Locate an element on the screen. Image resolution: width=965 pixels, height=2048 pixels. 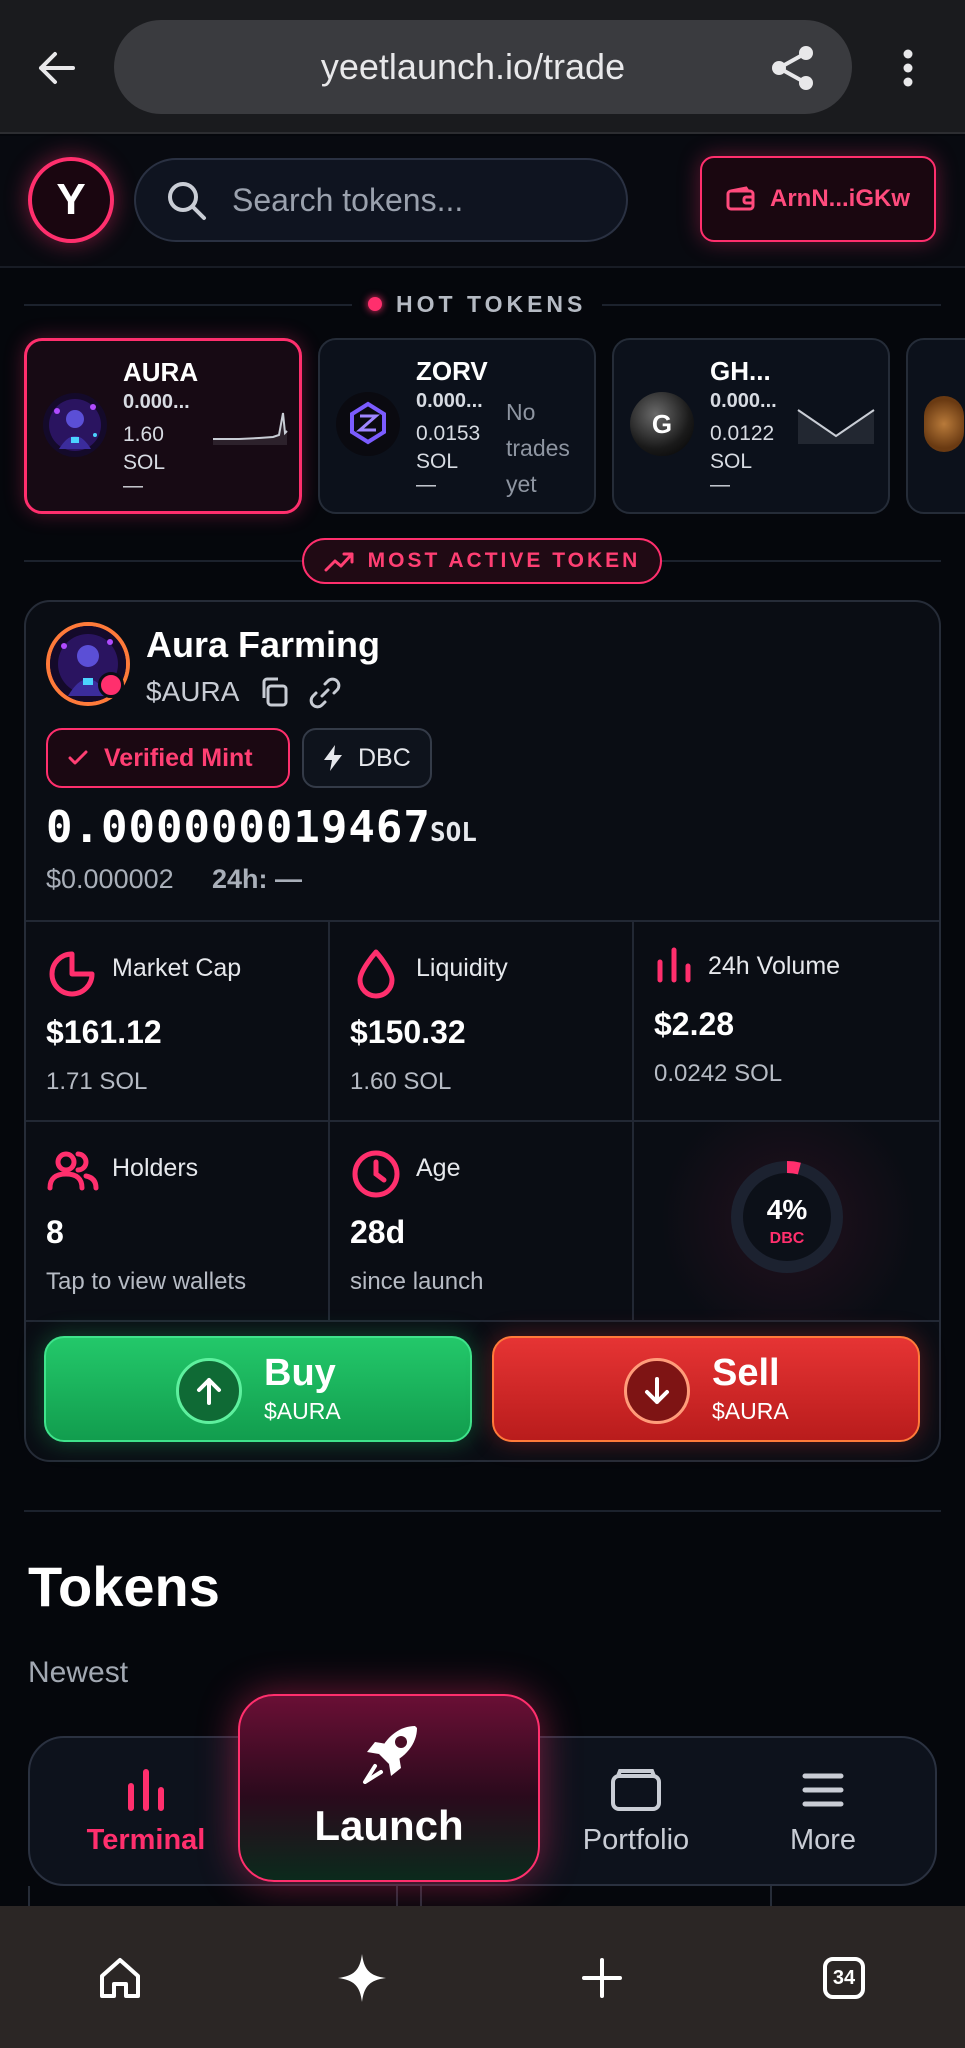
verified-mint-badge: Verified Mint is located at coordinates (168, 758).